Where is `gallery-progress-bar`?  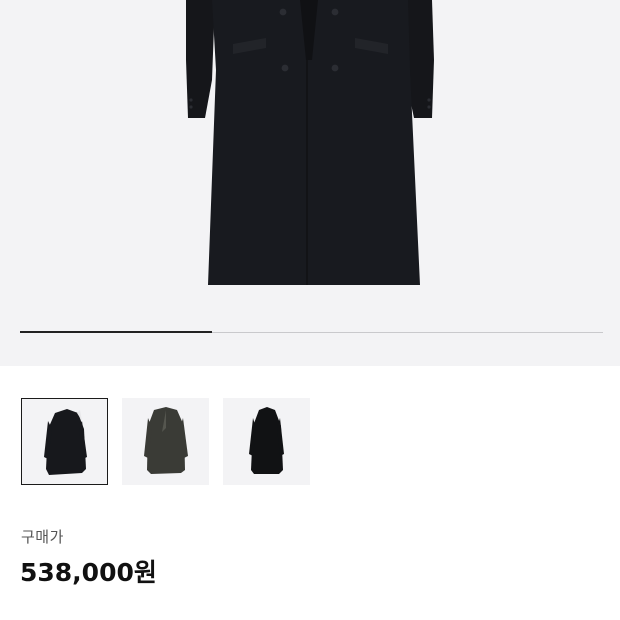
gallery-progress-bar is located at coordinates (311, 332).